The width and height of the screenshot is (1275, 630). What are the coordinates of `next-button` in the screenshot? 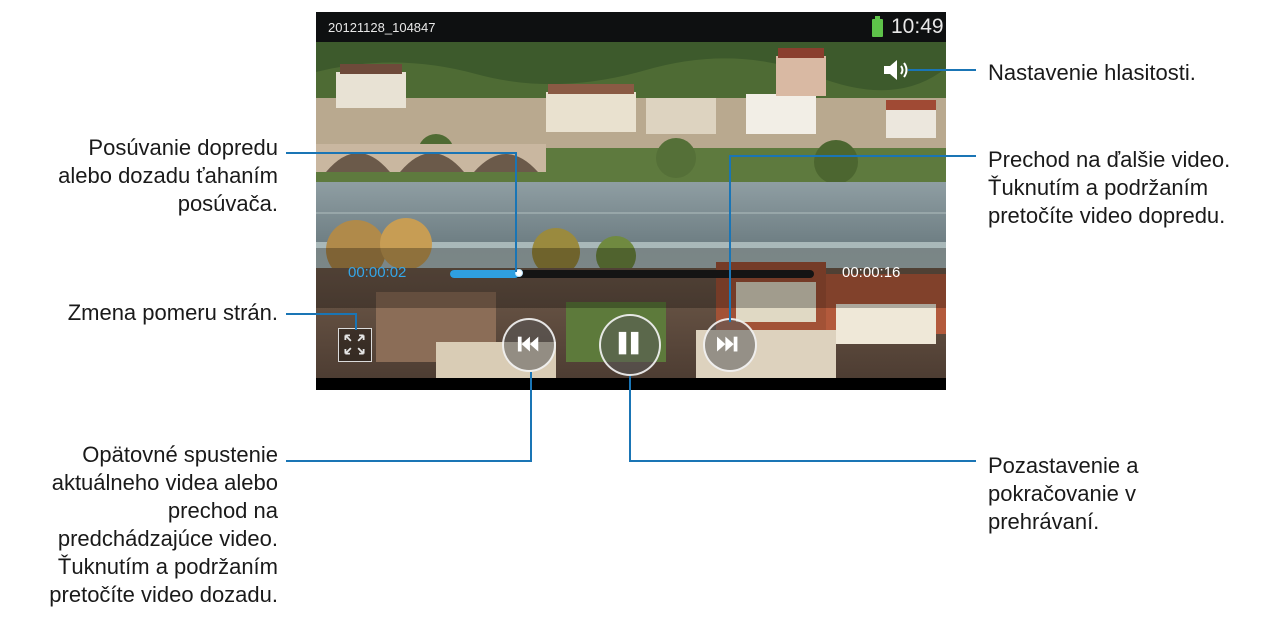 It's located at (730, 345).